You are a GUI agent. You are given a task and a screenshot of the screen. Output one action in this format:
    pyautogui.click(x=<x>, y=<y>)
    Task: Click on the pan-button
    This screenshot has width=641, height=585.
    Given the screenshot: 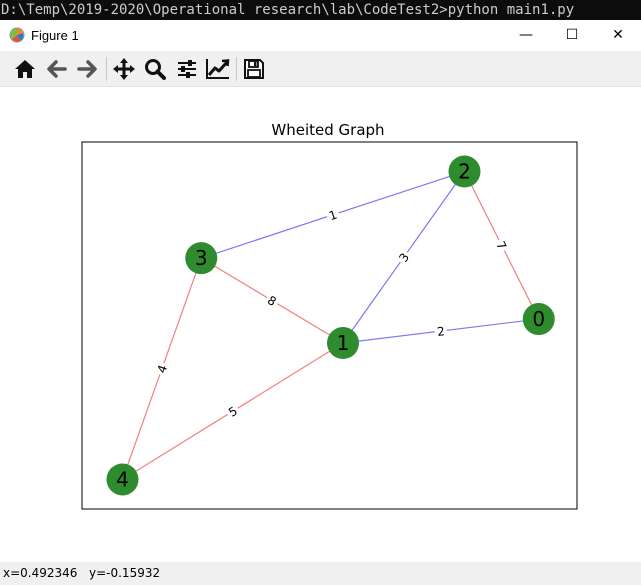 What is the action you would take?
    pyautogui.click(x=124, y=69)
    